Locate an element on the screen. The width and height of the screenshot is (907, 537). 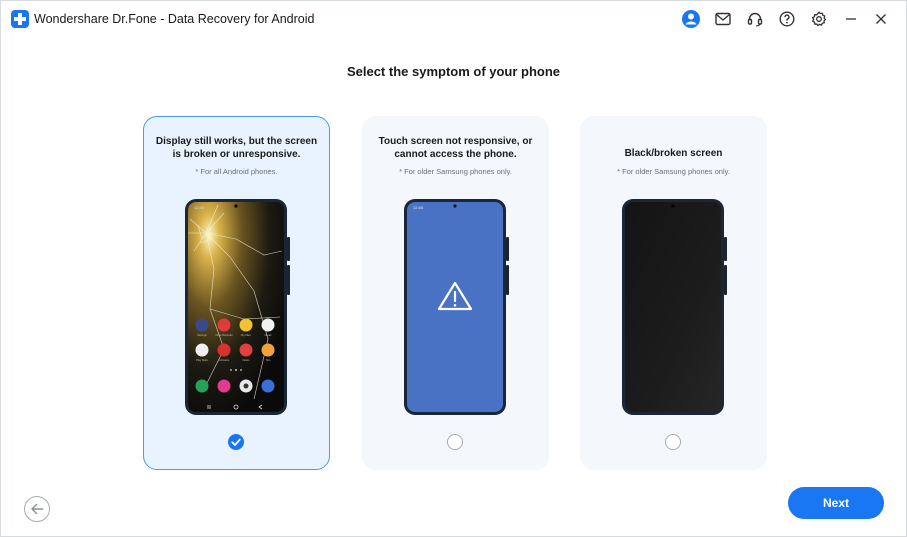
minimize-icon is located at coordinates (851, 19).